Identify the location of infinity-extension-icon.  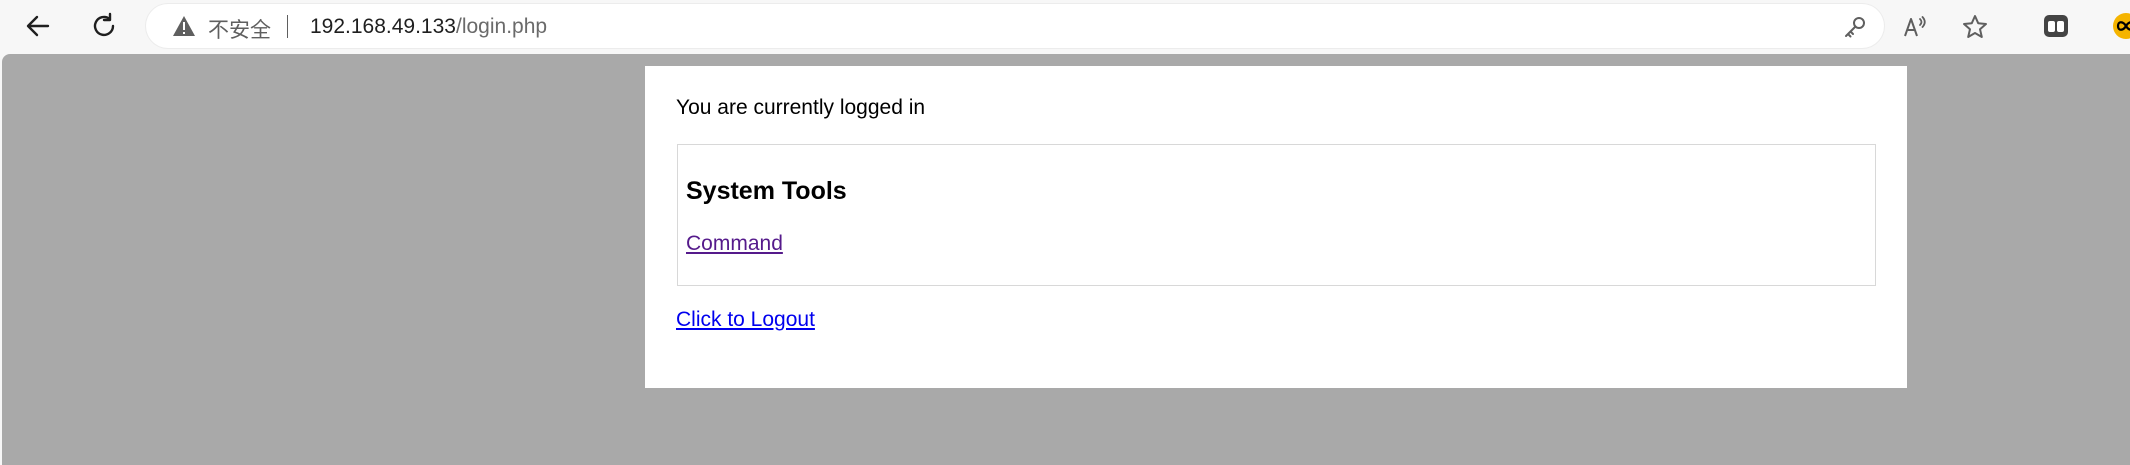
(2121, 26).